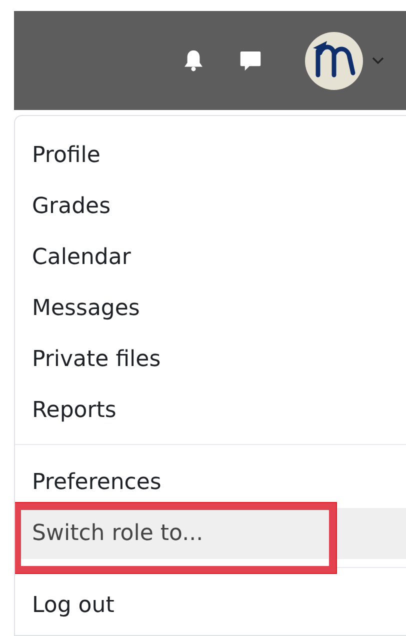  What do you see at coordinates (210, 155) in the screenshot?
I see `menu-item: Profile` at bounding box center [210, 155].